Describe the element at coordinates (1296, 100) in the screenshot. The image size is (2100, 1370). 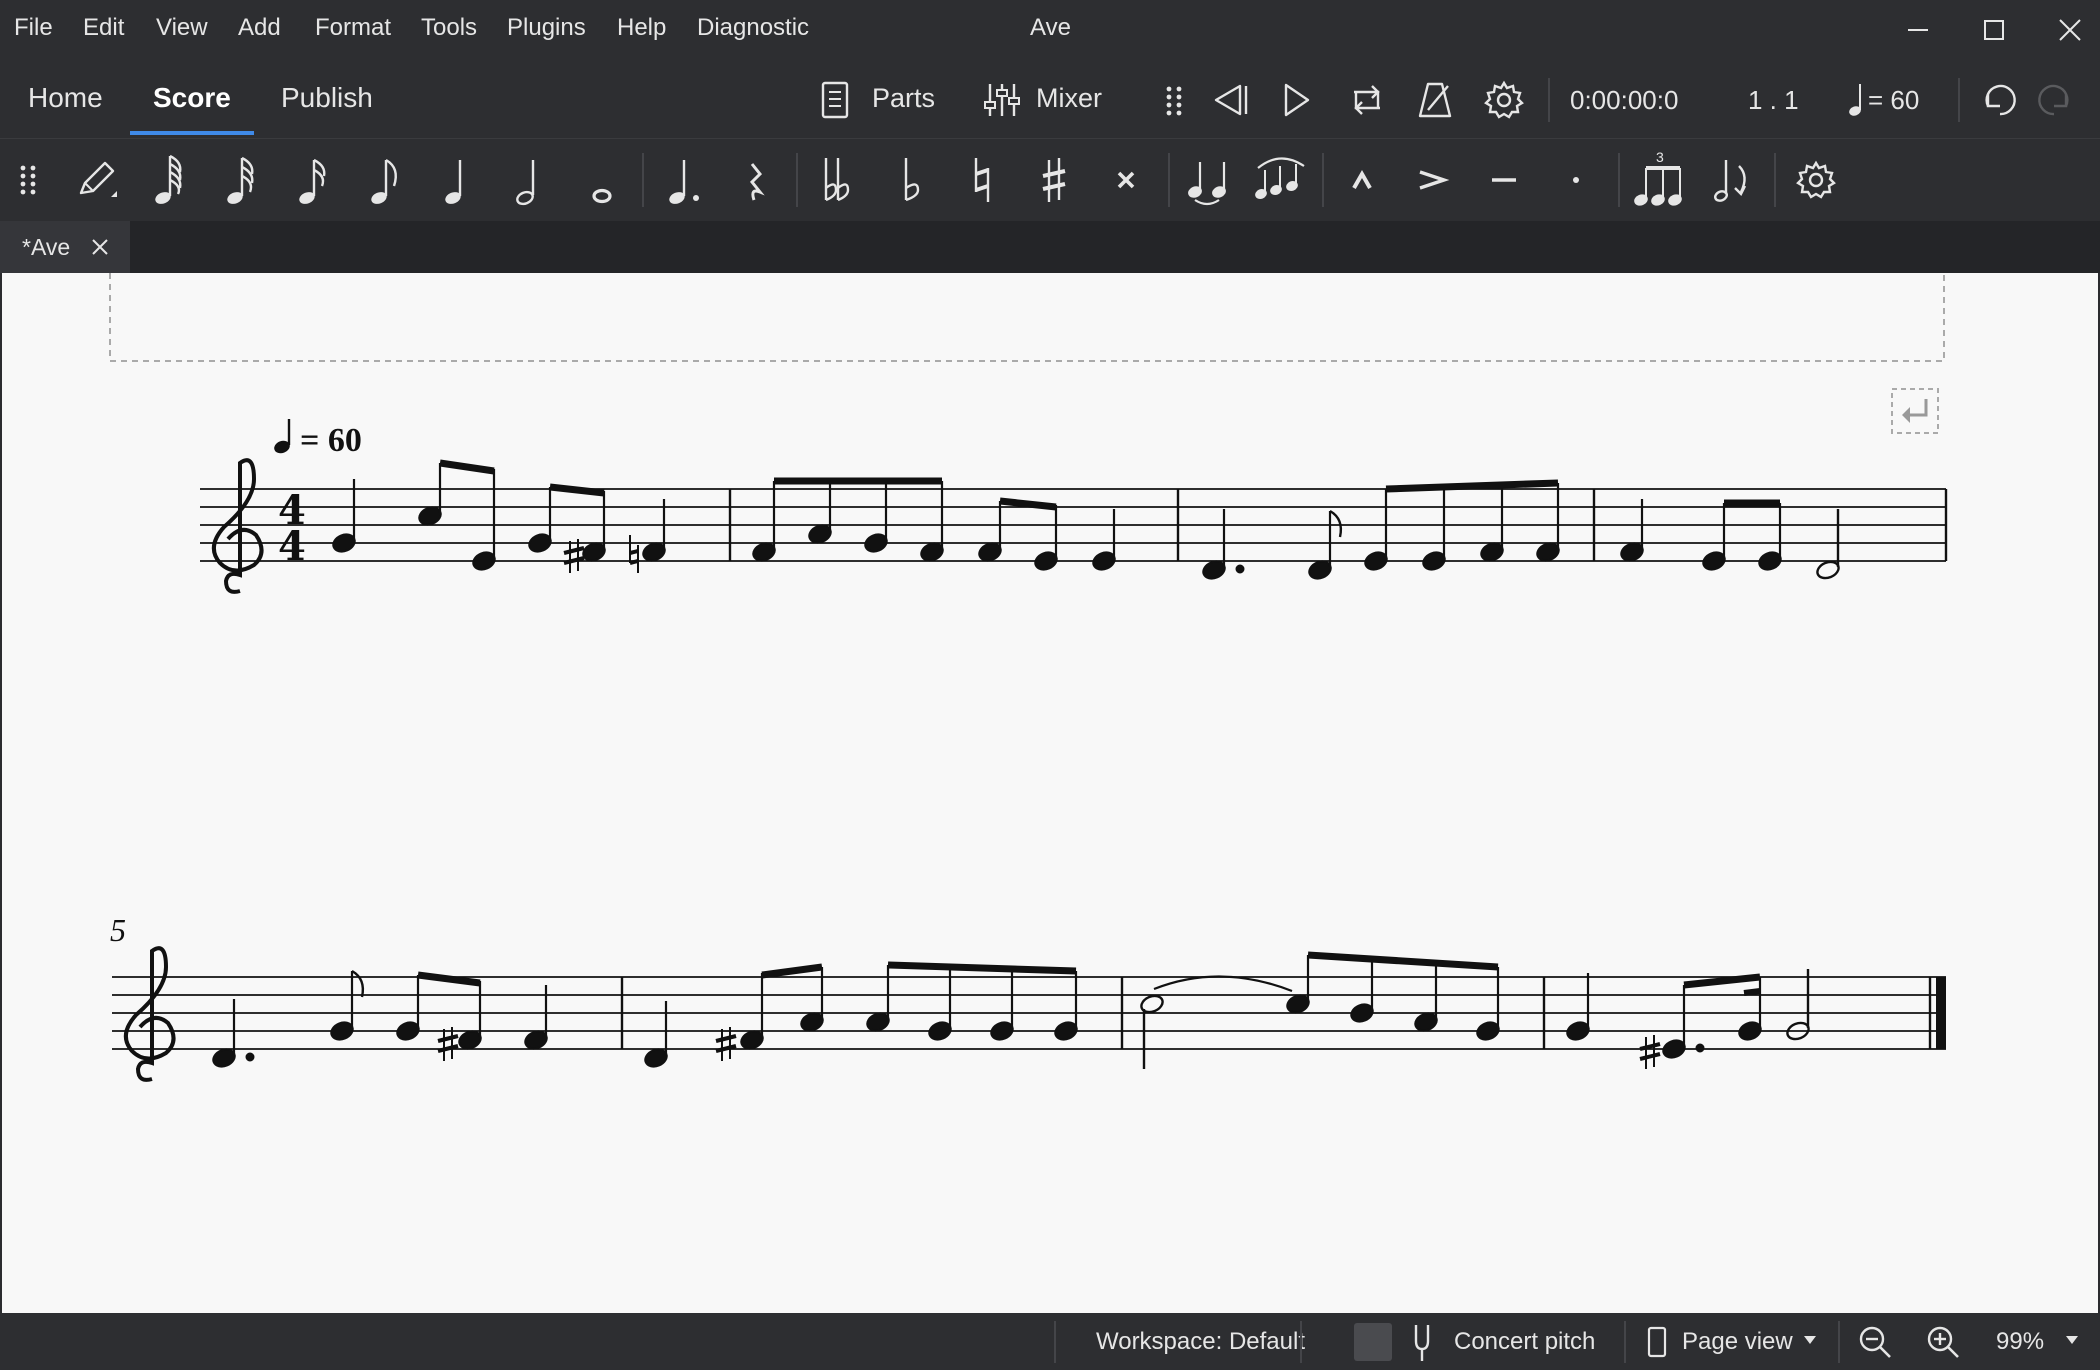
I see `play-icon` at that location.